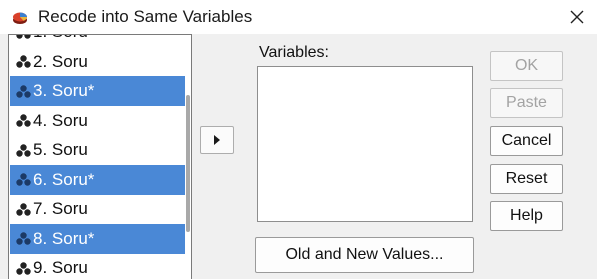  I want to click on variables-label: Variables:, so click(294, 52).